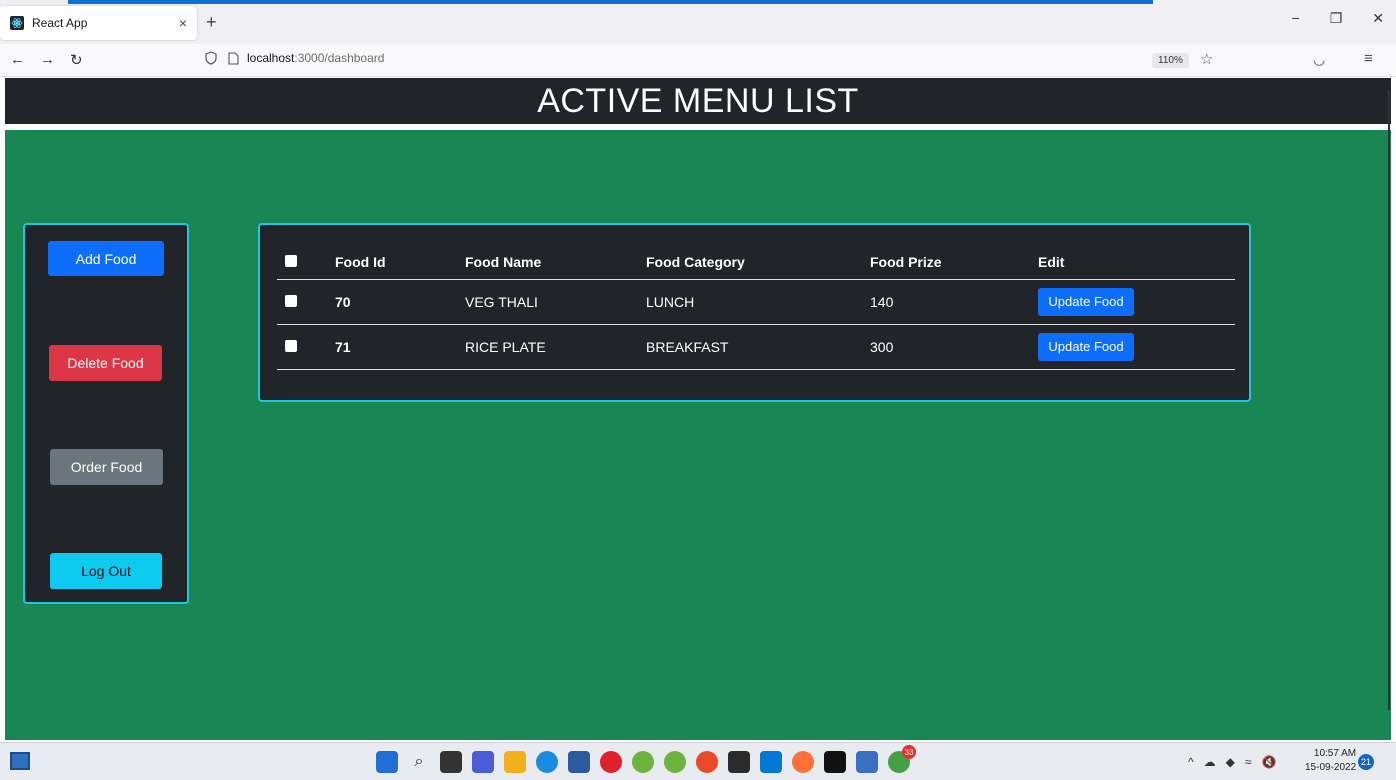 Image resolution: width=1396 pixels, height=780 pixels. I want to click on vscode-icon, so click(771, 762).